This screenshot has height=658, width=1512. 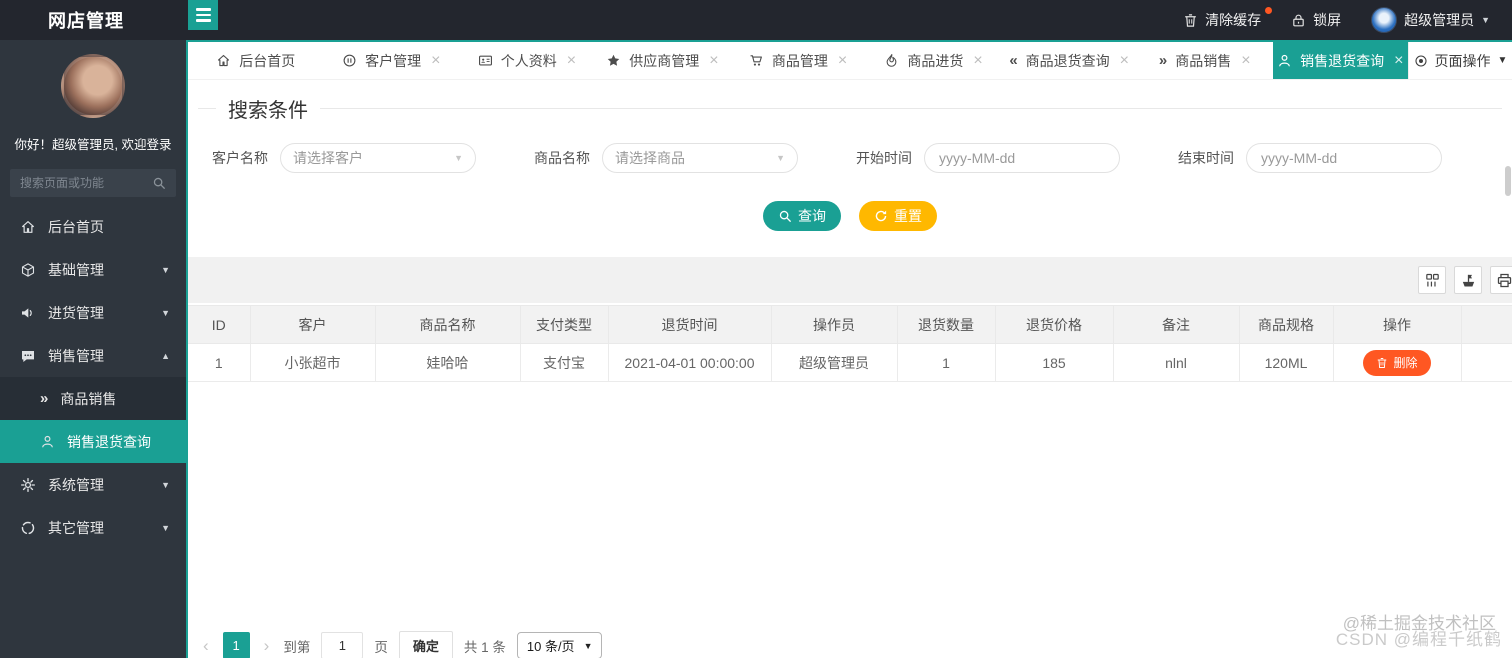 What do you see at coordinates (1432, 280) in the screenshot?
I see `columns-filter-button` at bounding box center [1432, 280].